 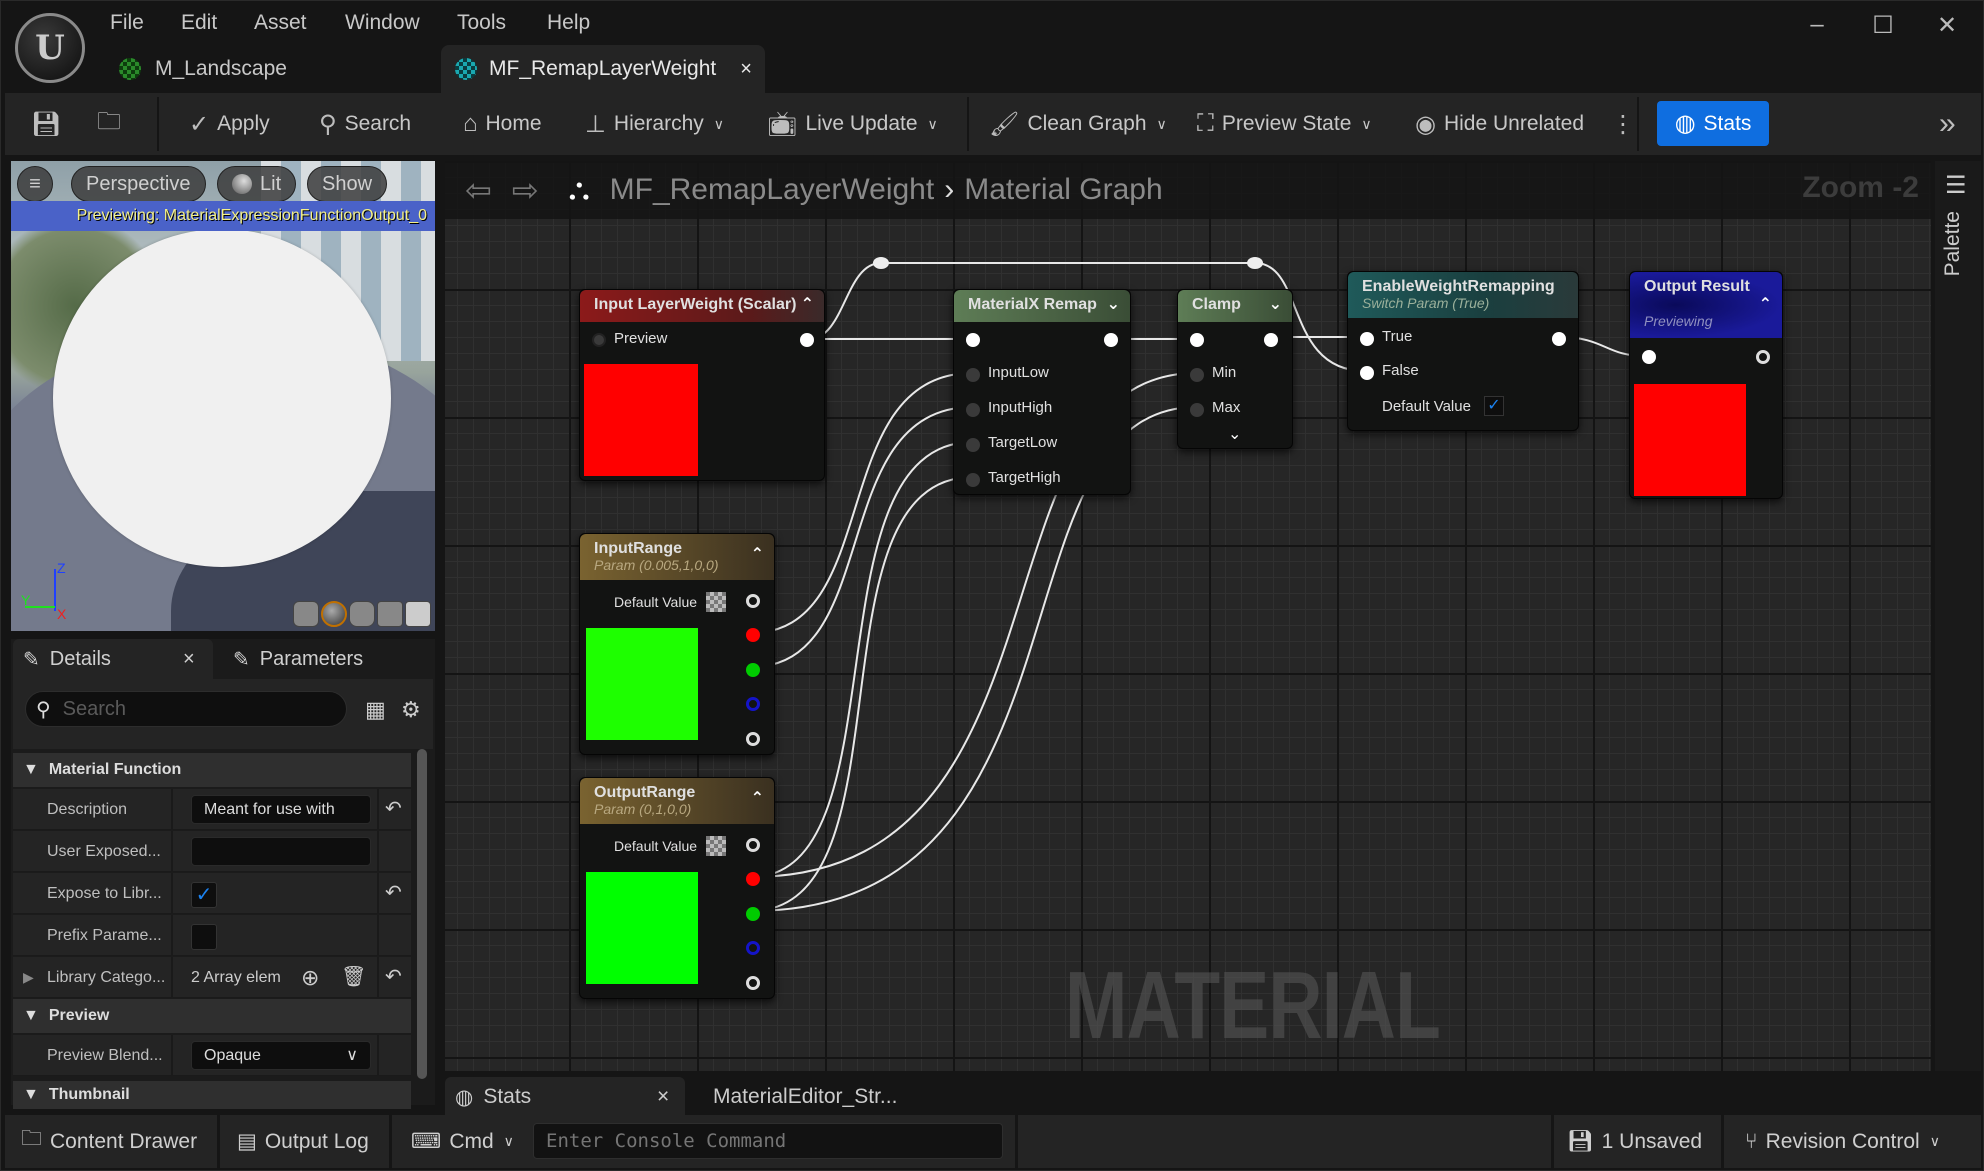 I want to click on apply-button: ✓ Apply, so click(x=229, y=124).